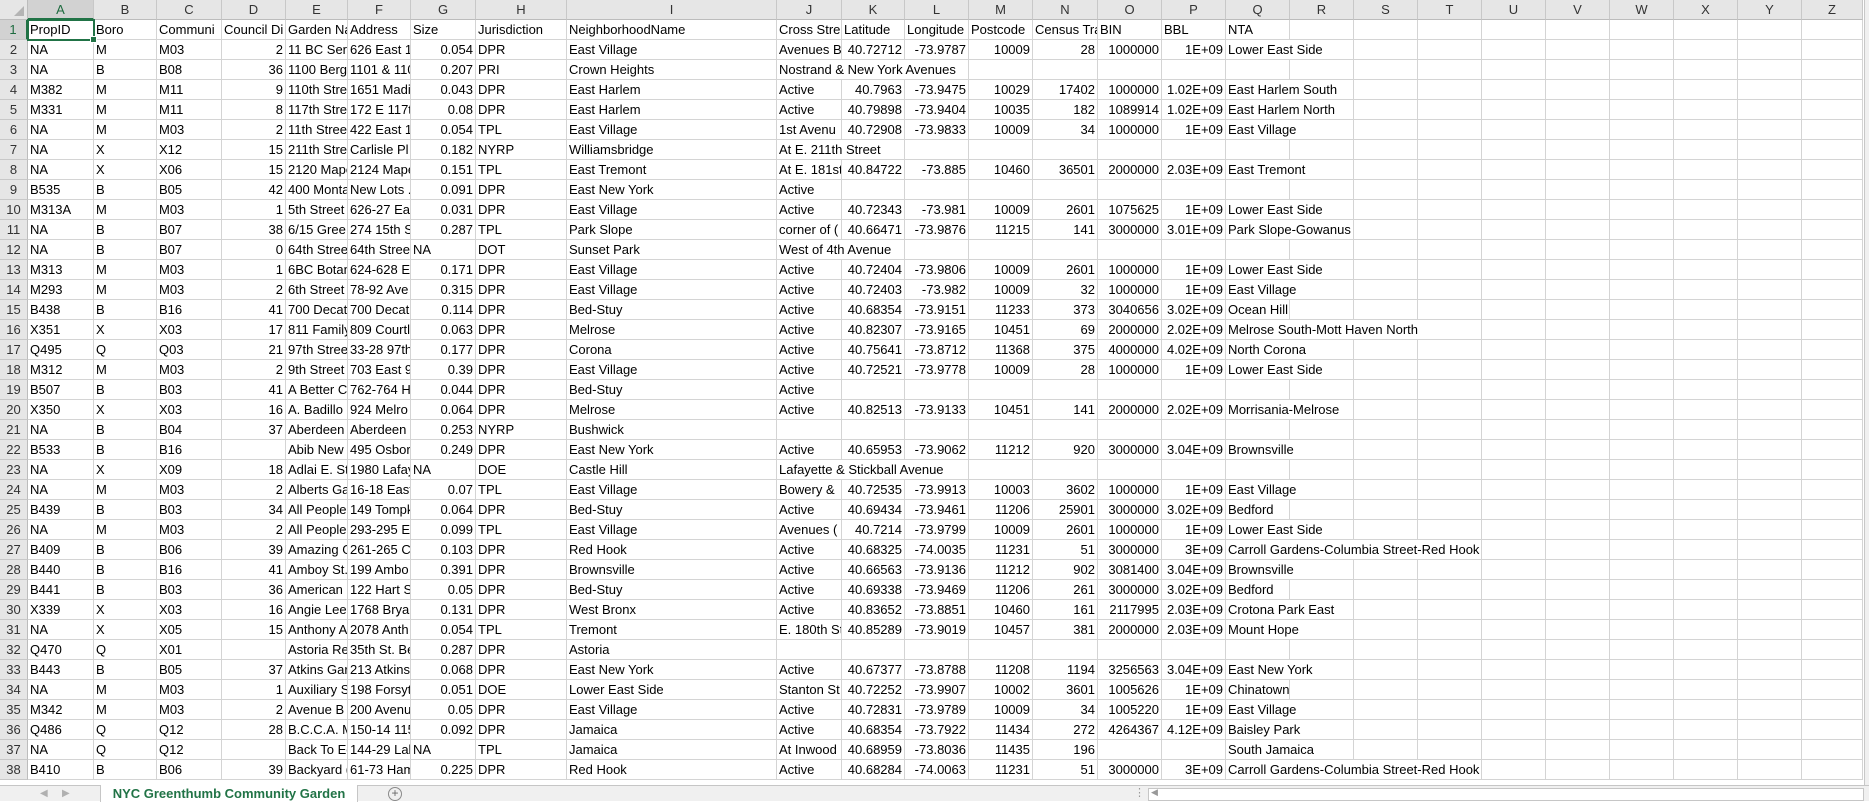 Image resolution: width=1869 pixels, height=802 pixels. What do you see at coordinates (1770, 30) in the screenshot?
I see `column-title-cell` at bounding box center [1770, 30].